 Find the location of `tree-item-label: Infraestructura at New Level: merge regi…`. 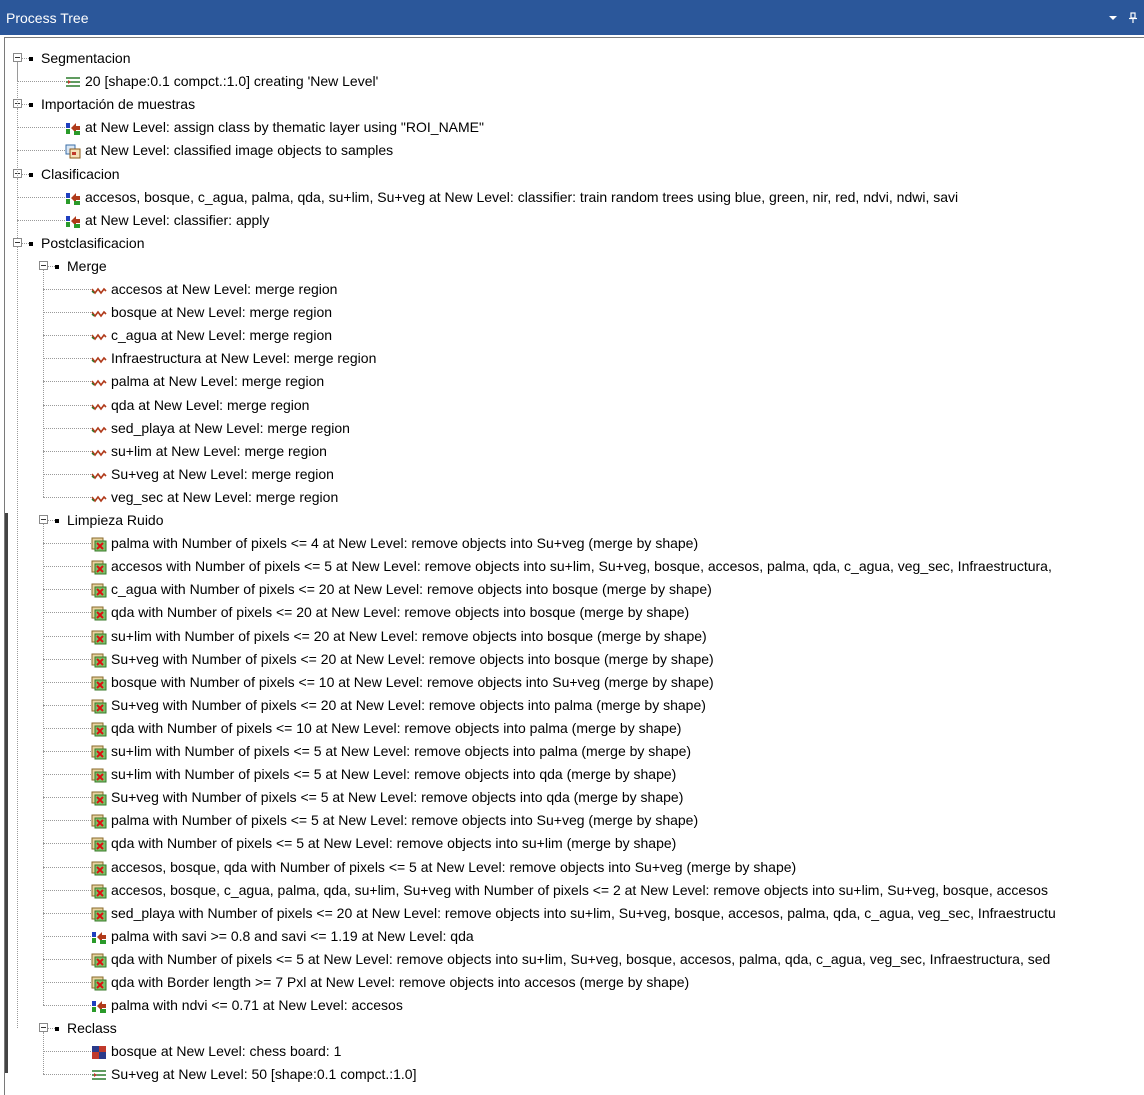

tree-item-label: Infraestructura at New Level: merge regi… is located at coordinates (244, 358).